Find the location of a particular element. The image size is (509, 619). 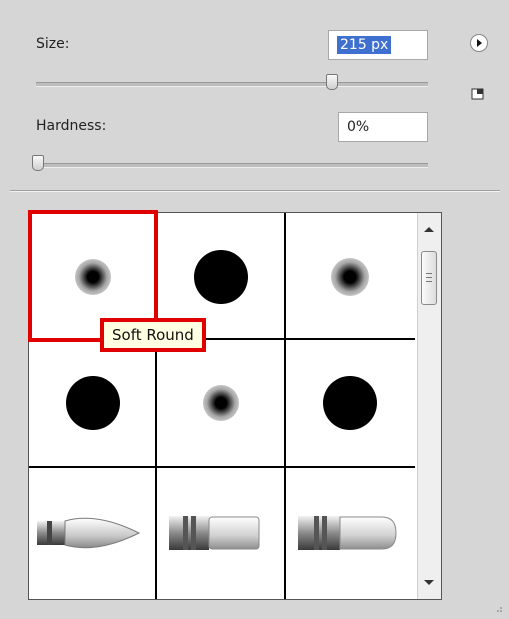

resize-grip-icon is located at coordinates (498, 608).